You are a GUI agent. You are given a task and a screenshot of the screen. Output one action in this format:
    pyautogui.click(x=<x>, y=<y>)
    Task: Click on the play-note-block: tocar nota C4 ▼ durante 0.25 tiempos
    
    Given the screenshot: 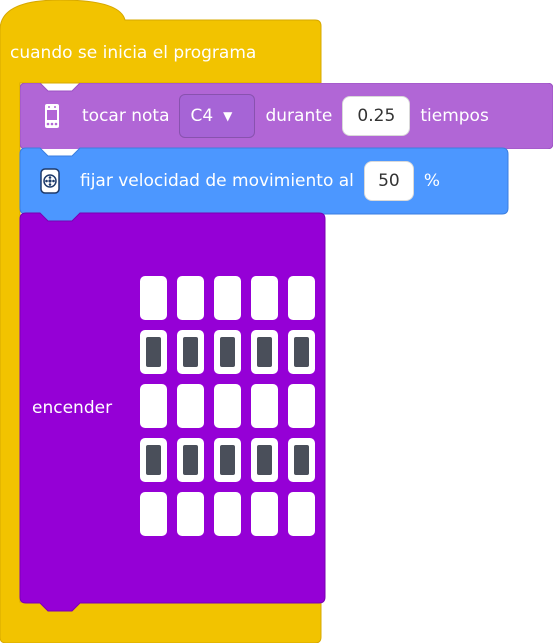 What is the action you would take?
    pyautogui.click(x=286, y=116)
    